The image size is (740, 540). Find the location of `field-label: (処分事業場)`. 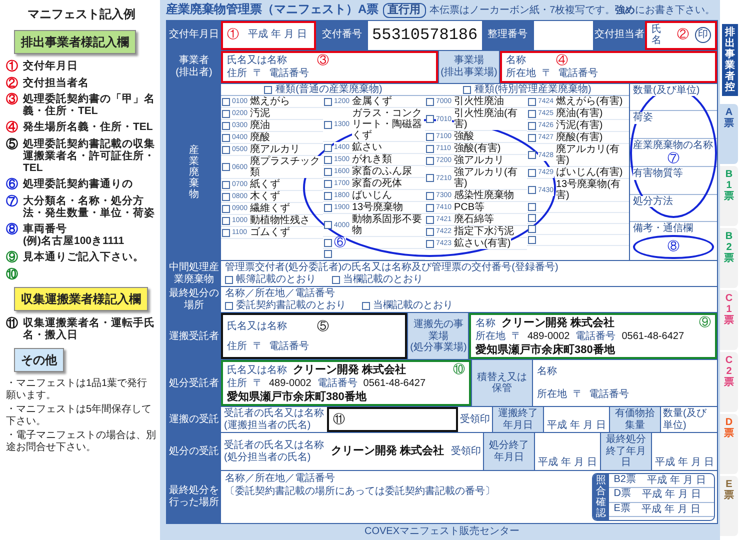

field-label: (処分事業場) is located at coordinates (438, 348).